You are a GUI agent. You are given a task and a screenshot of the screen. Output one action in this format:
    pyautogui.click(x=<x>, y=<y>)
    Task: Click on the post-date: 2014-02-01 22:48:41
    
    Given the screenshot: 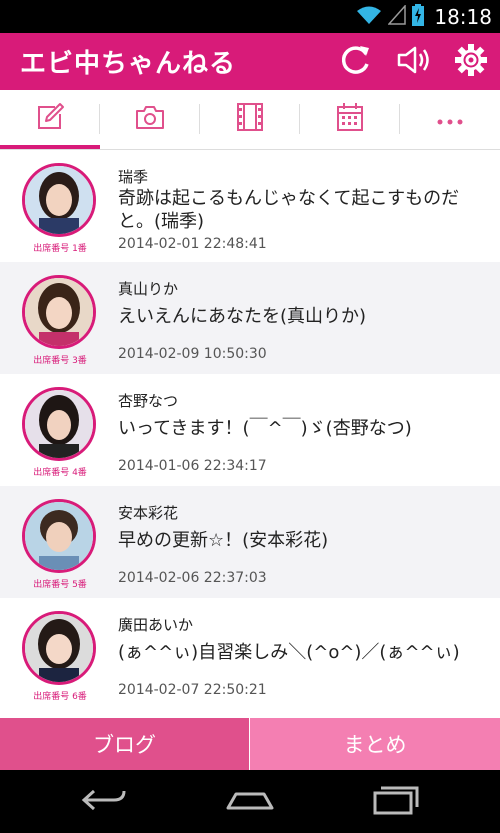 What is the action you would take?
    pyautogui.click(x=192, y=244)
    